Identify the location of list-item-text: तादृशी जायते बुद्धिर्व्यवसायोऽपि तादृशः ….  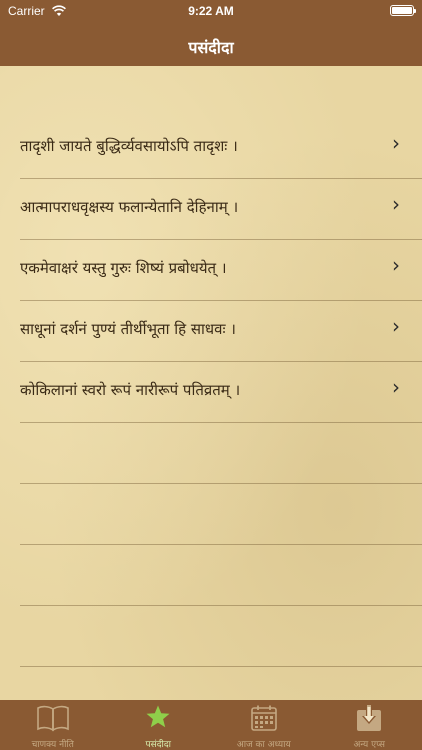
(129, 146).